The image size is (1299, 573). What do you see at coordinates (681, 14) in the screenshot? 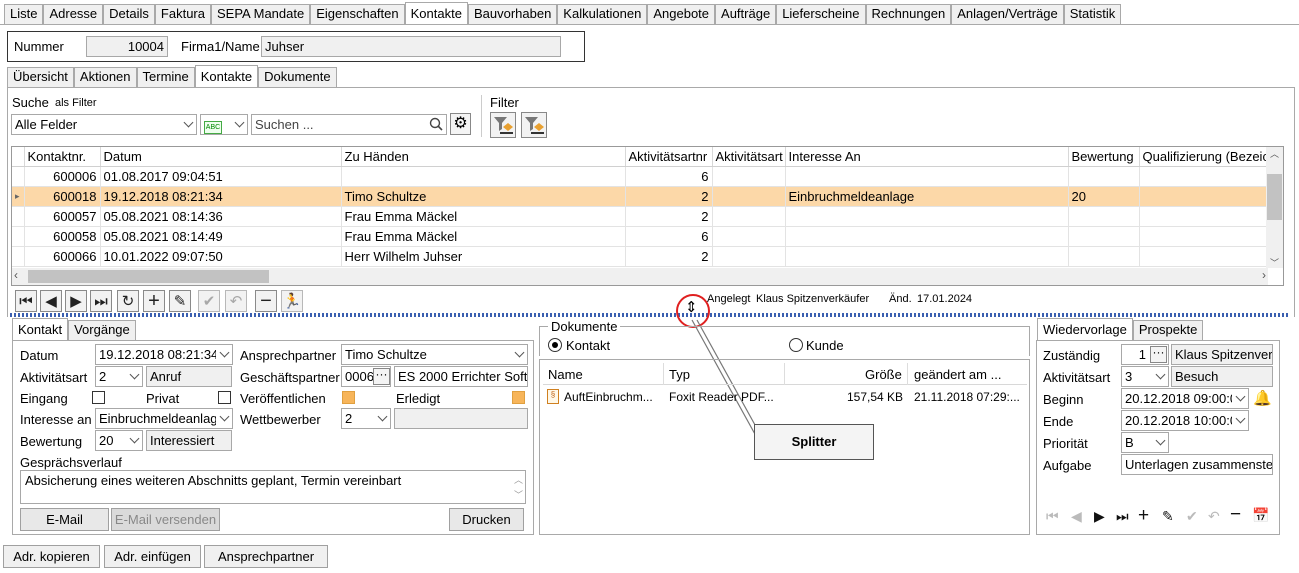
I see `tab-angebote: Angebote` at bounding box center [681, 14].